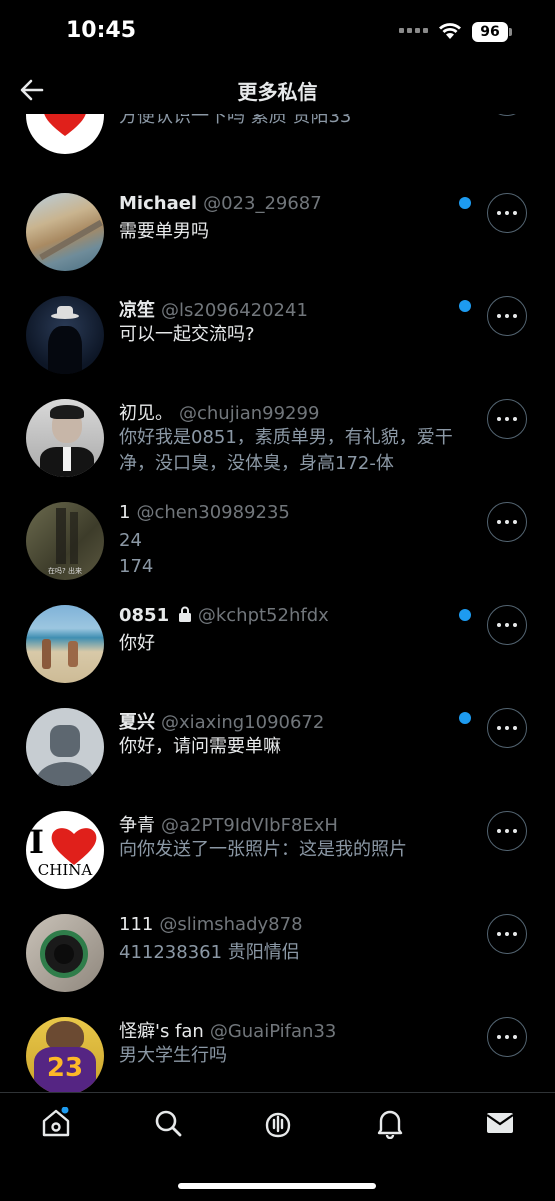 This screenshot has height=1201, width=555. Describe the element at coordinates (234, 310) in the screenshot. I see `user-handle: @ls2096420241` at that location.